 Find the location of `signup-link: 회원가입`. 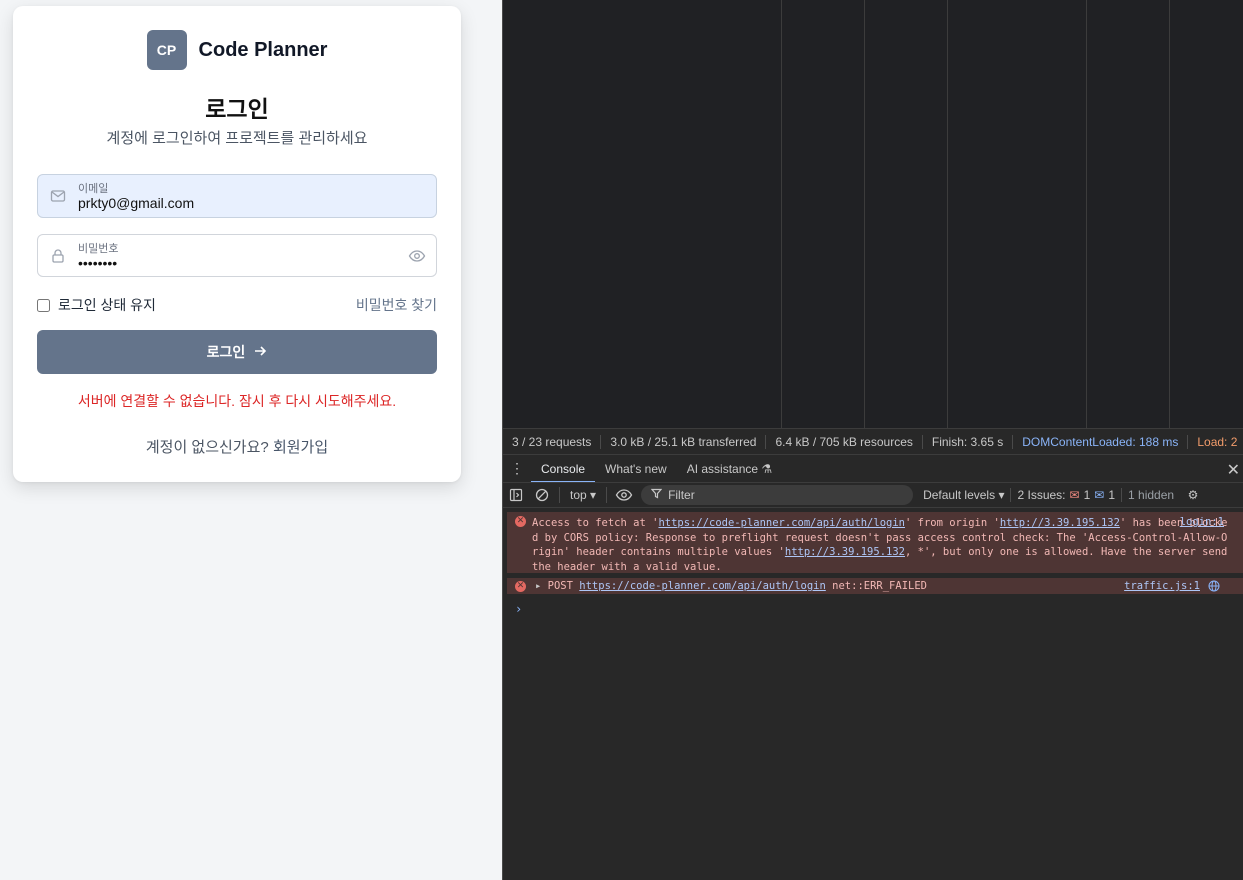

signup-link: 회원가입 is located at coordinates (300, 447).